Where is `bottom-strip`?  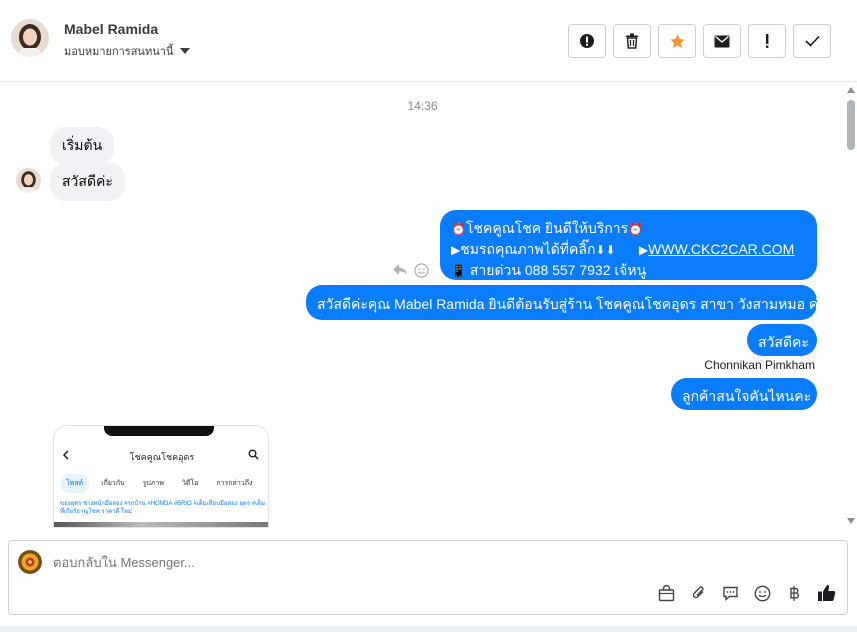
bottom-strip is located at coordinates (428, 629).